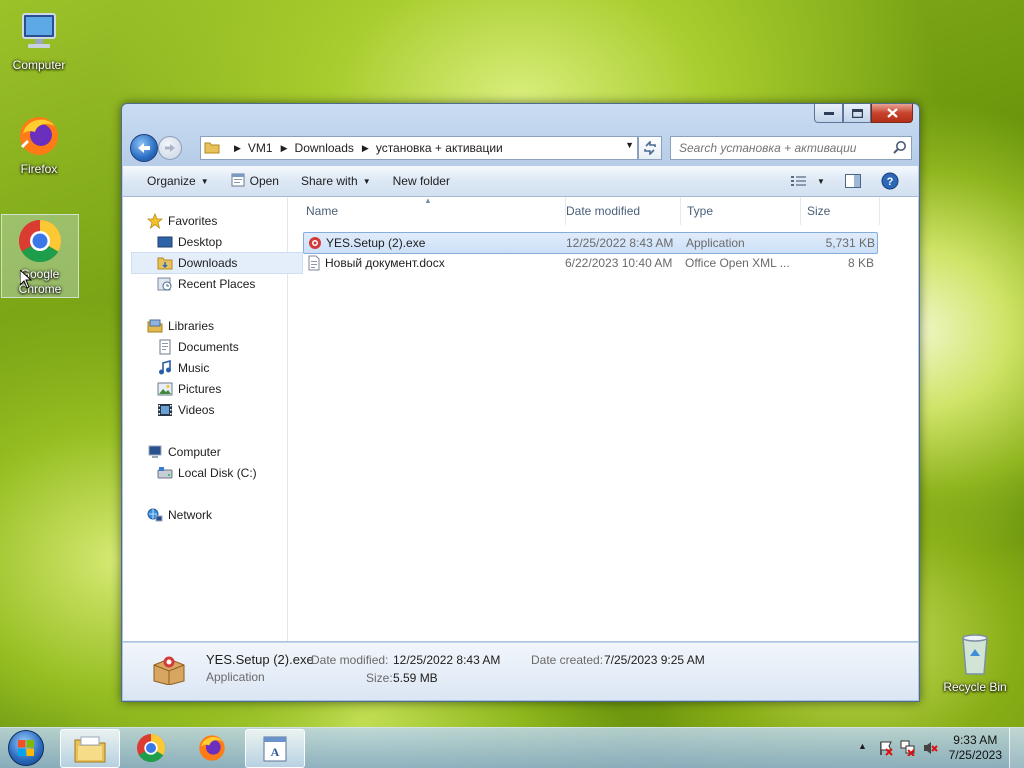  Describe the element at coordinates (900, 148) in the screenshot. I see `search-icon` at that location.